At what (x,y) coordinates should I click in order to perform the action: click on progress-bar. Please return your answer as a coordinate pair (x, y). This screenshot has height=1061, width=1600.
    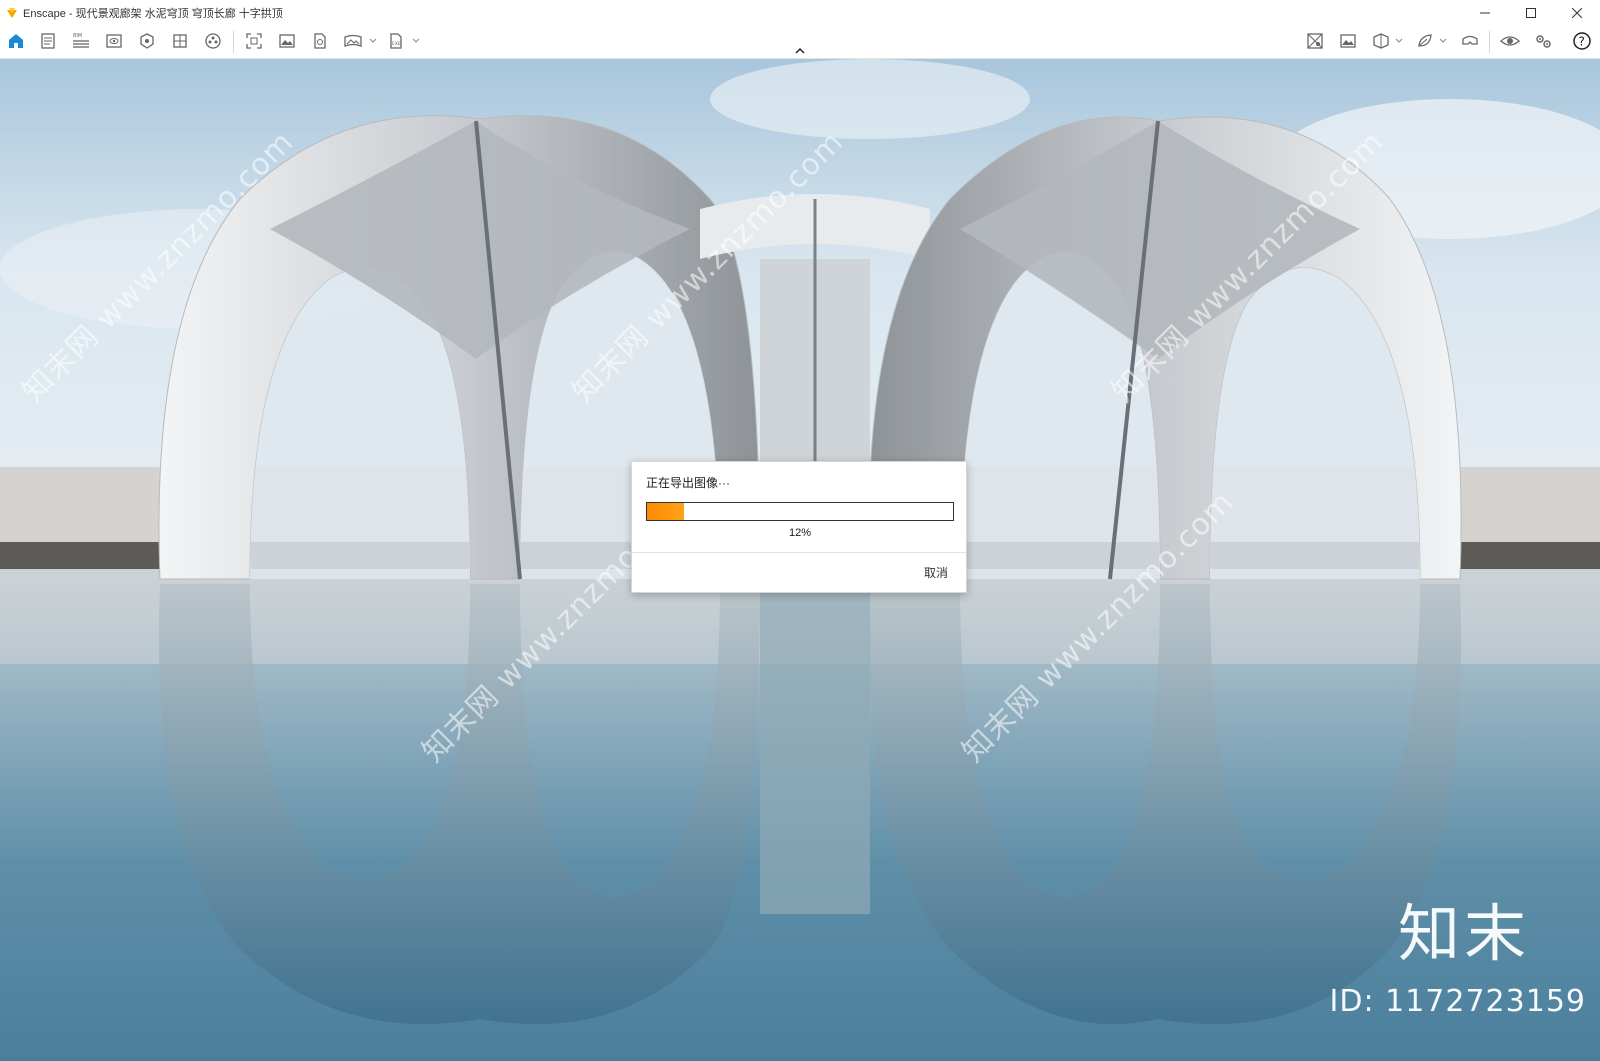
    Looking at the image, I should click on (800, 511).